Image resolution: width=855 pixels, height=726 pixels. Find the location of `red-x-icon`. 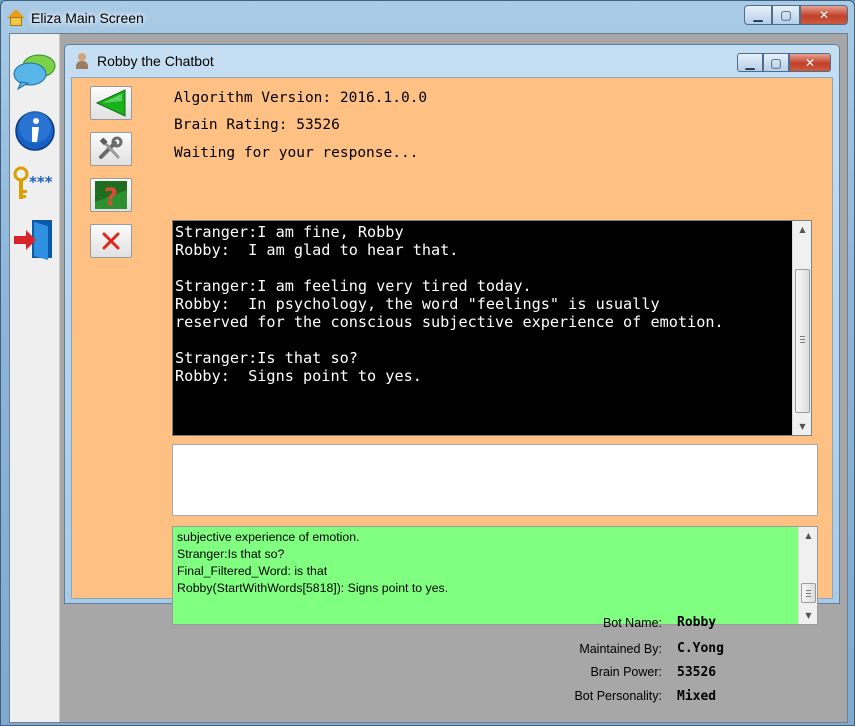

red-x-icon is located at coordinates (111, 241).